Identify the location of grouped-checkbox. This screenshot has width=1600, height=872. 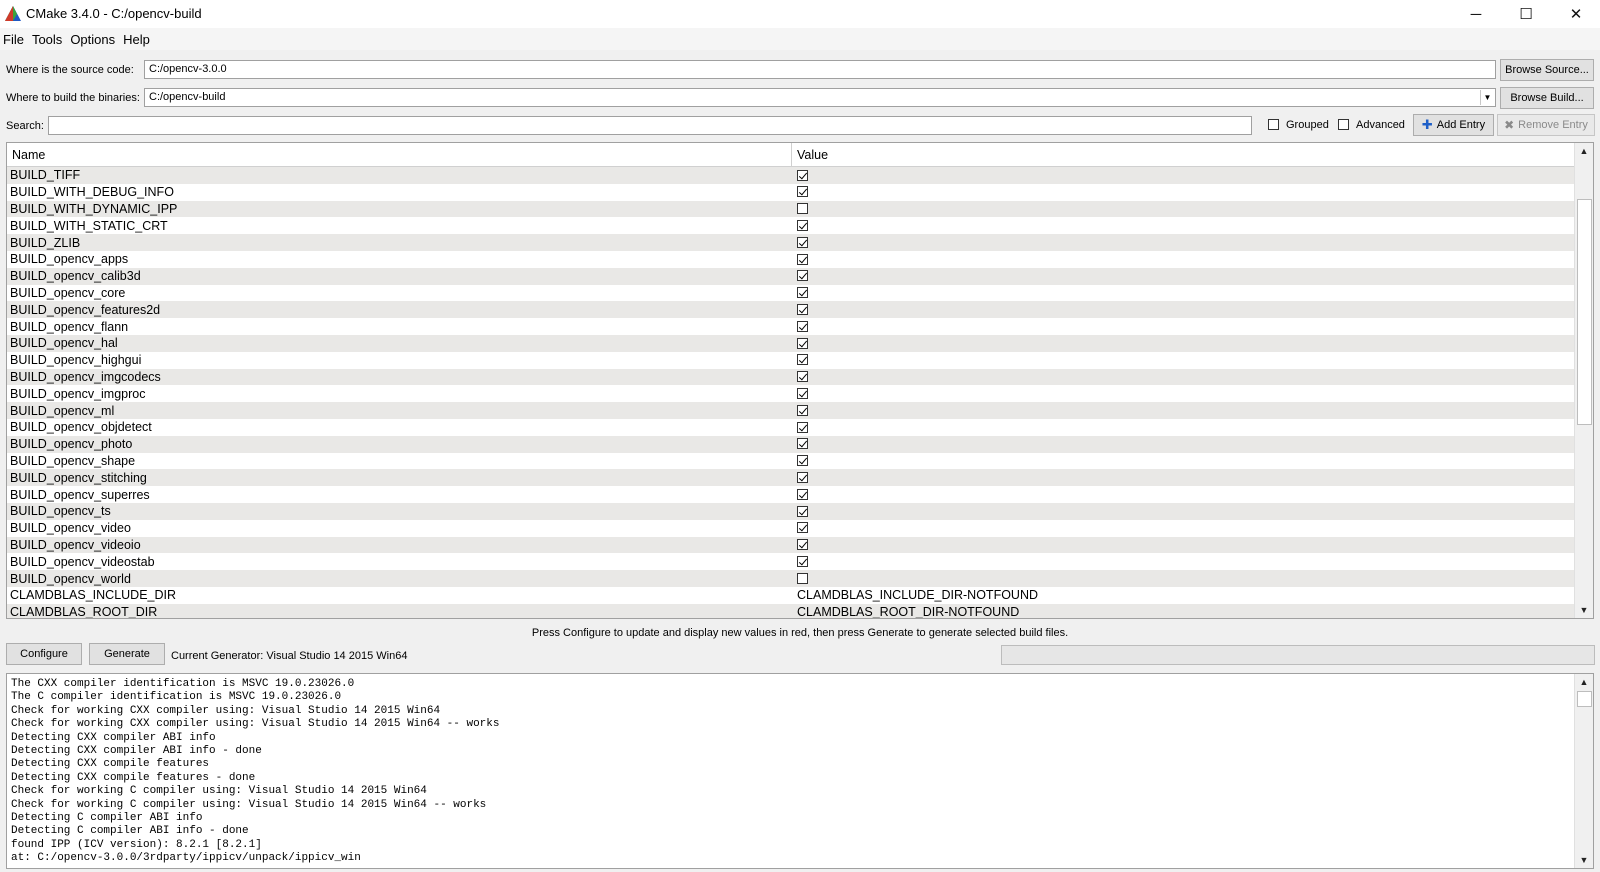
(1273, 124).